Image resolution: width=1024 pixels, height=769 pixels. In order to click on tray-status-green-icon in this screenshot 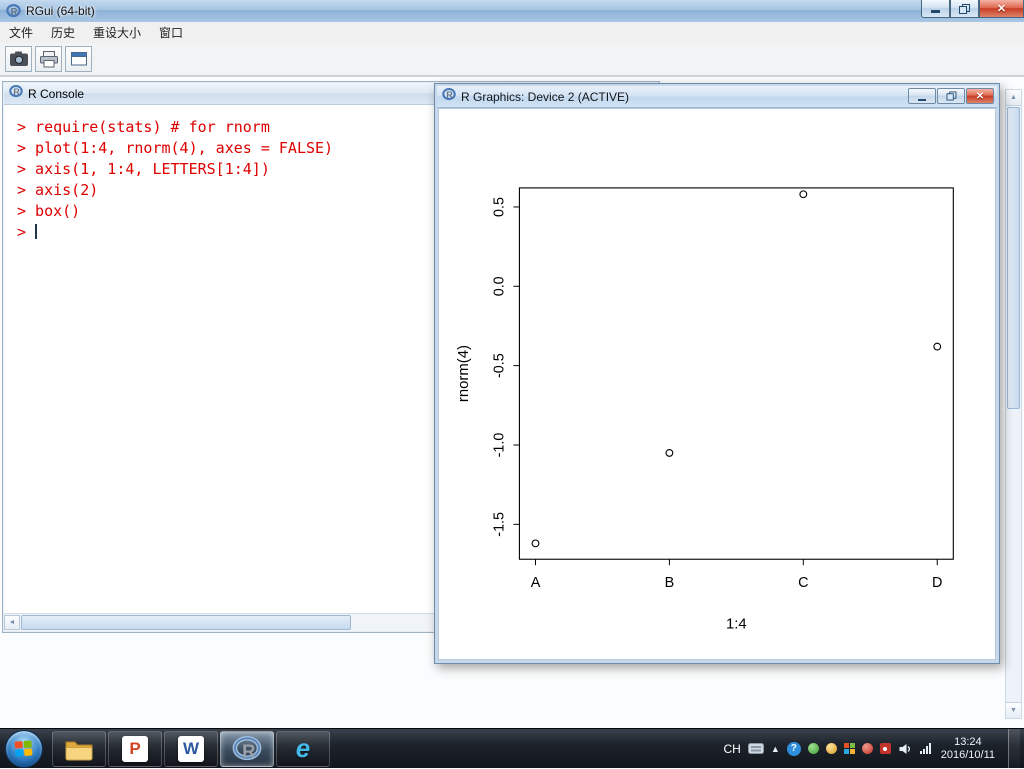, I will do `click(813, 748)`.